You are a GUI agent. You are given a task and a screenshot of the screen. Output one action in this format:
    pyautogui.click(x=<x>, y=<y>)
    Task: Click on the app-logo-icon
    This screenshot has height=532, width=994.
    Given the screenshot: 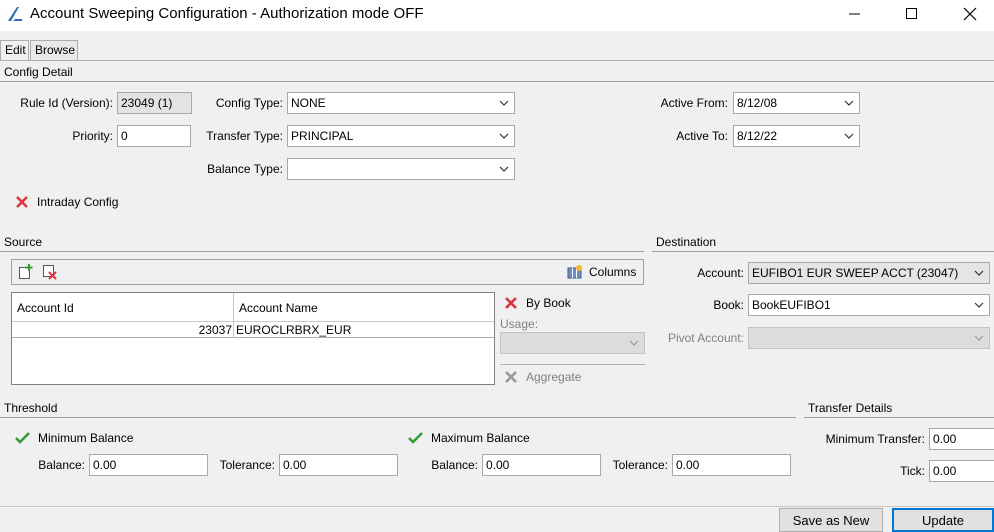 What is the action you would take?
    pyautogui.click(x=15, y=14)
    